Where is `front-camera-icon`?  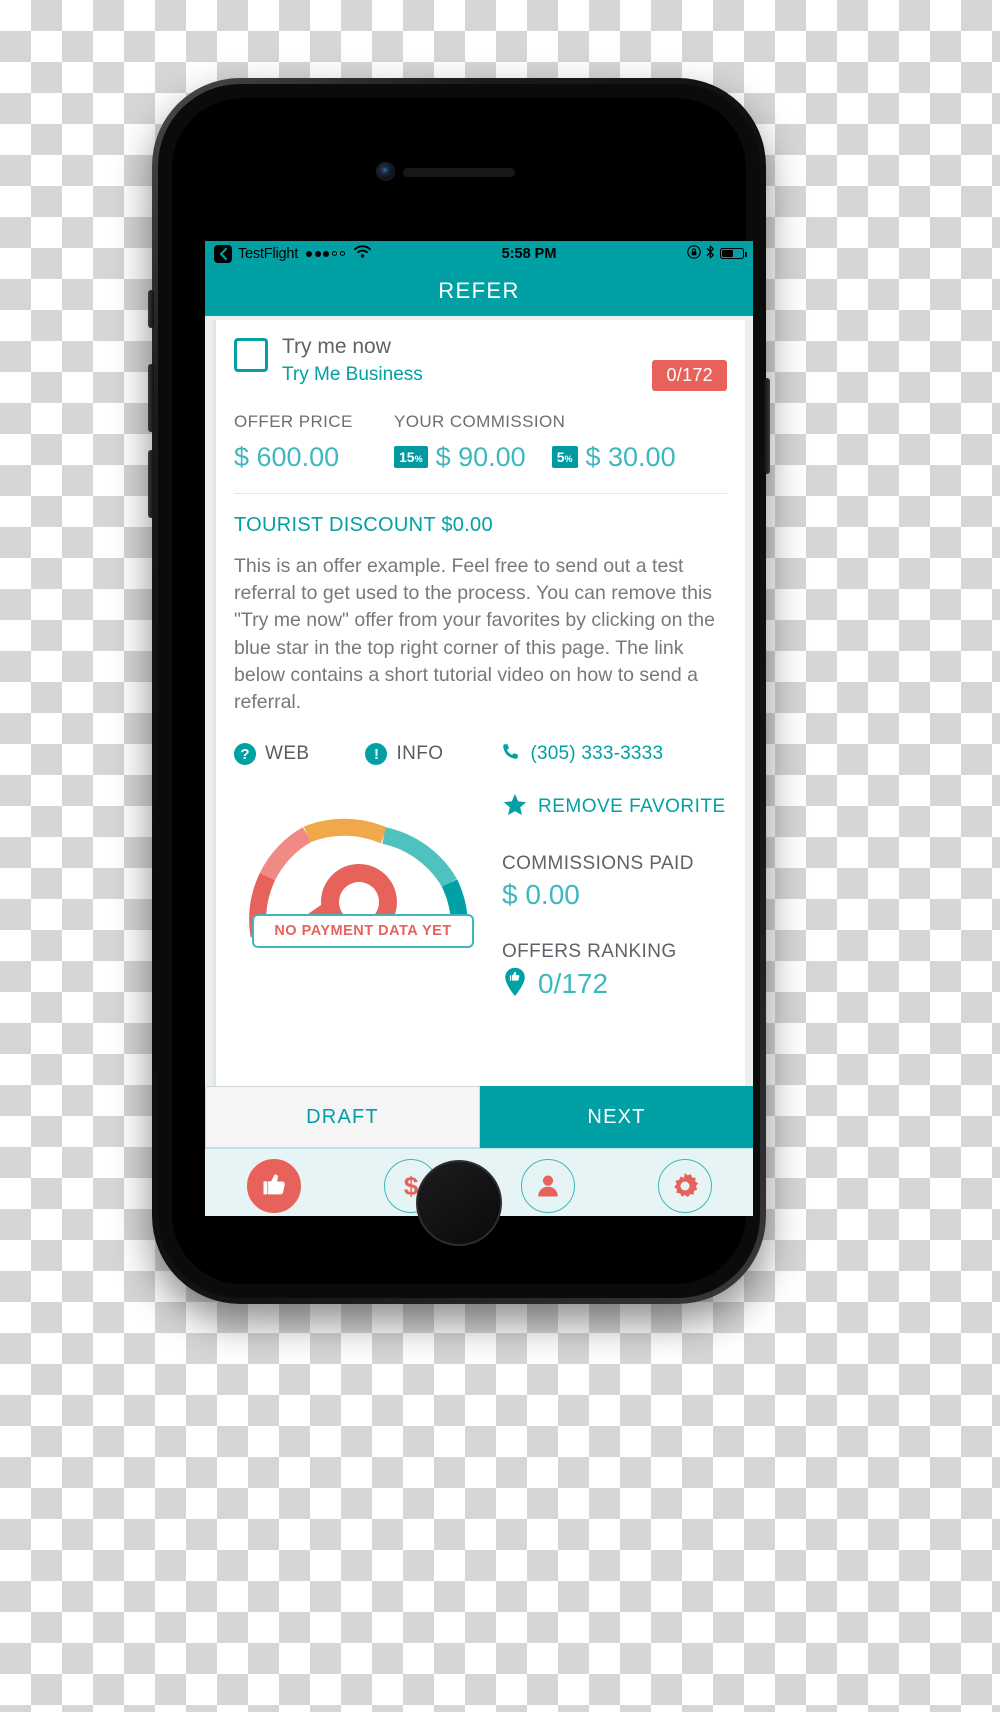
front-camera-icon is located at coordinates (385, 171).